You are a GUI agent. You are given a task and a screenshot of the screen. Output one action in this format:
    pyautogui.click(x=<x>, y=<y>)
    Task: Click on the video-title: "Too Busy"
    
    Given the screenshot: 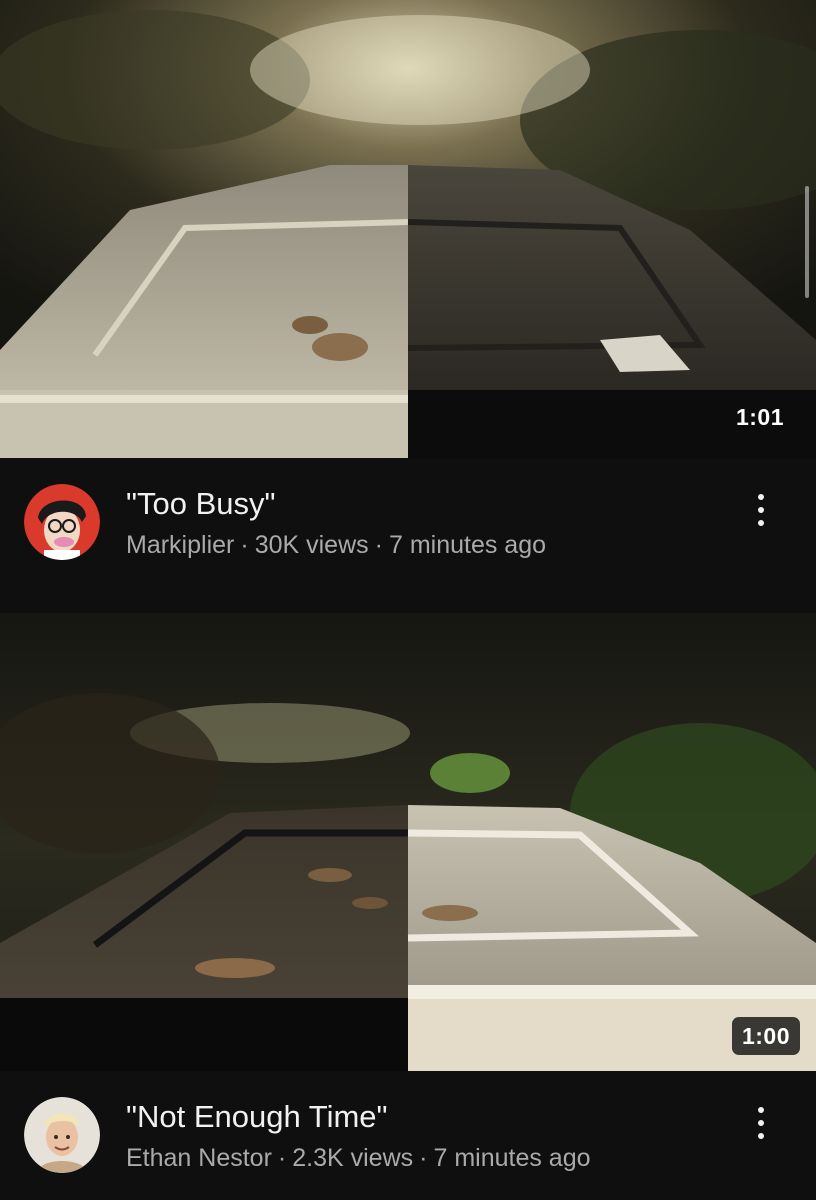 What is the action you would take?
    pyautogui.click(x=201, y=504)
    